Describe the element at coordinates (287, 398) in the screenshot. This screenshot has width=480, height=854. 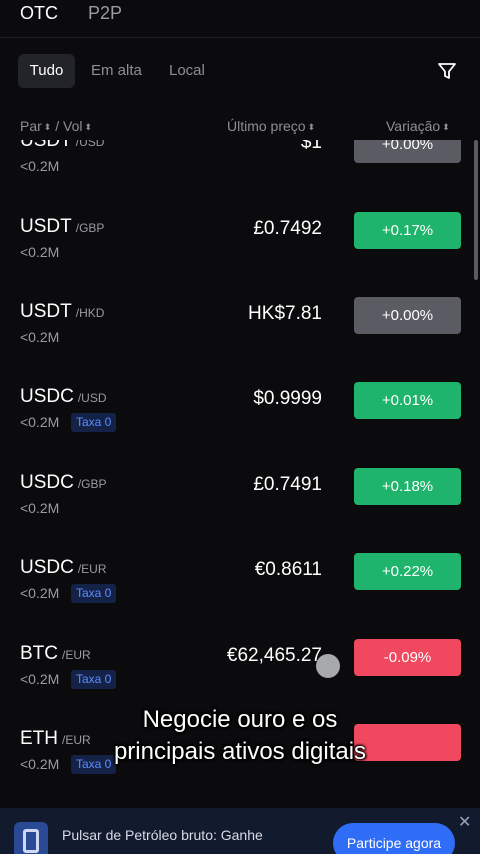
I see `last-price: $0.9999` at that location.